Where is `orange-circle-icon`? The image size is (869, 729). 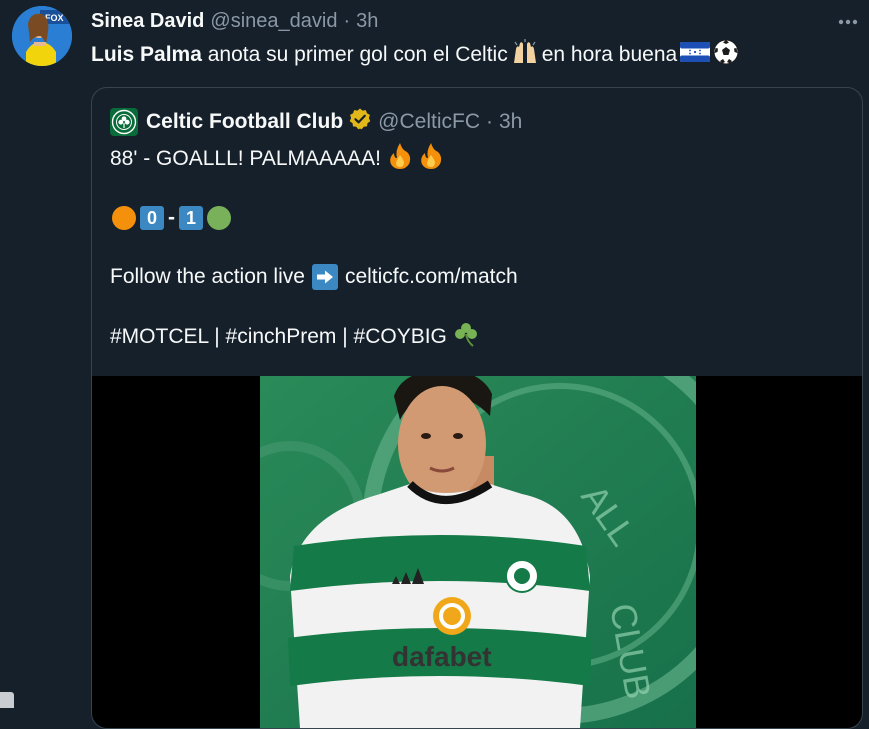 orange-circle-icon is located at coordinates (124, 218).